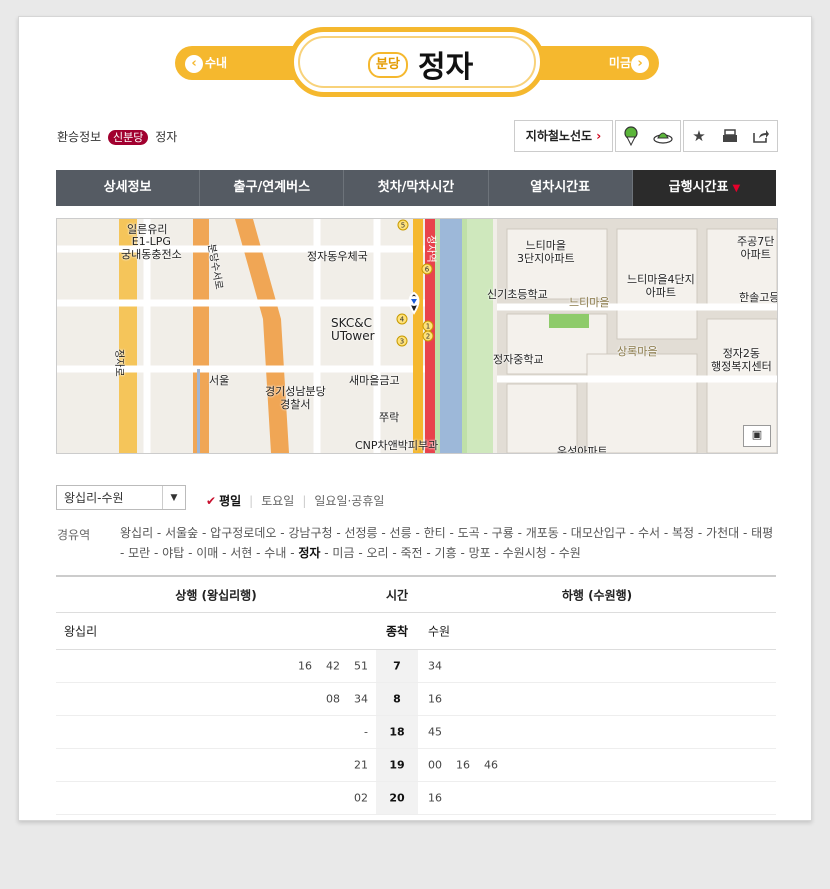 The image size is (830, 889). What do you see at coordinates (337, 256) in the screenshot?
I see `map-label-post-office: 정자동우체국` at bounding box center [337, 256].